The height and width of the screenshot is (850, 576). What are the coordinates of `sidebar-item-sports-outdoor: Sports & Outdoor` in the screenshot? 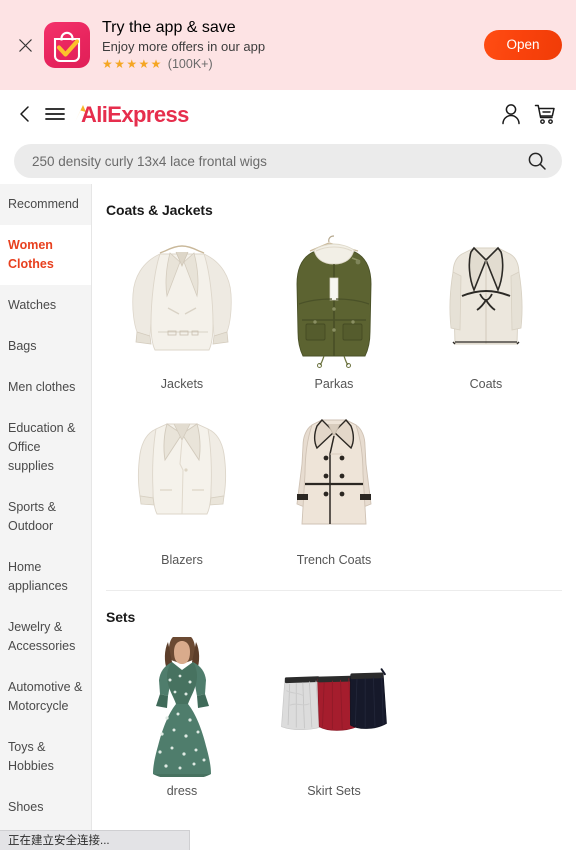 It's located at (45, 517).